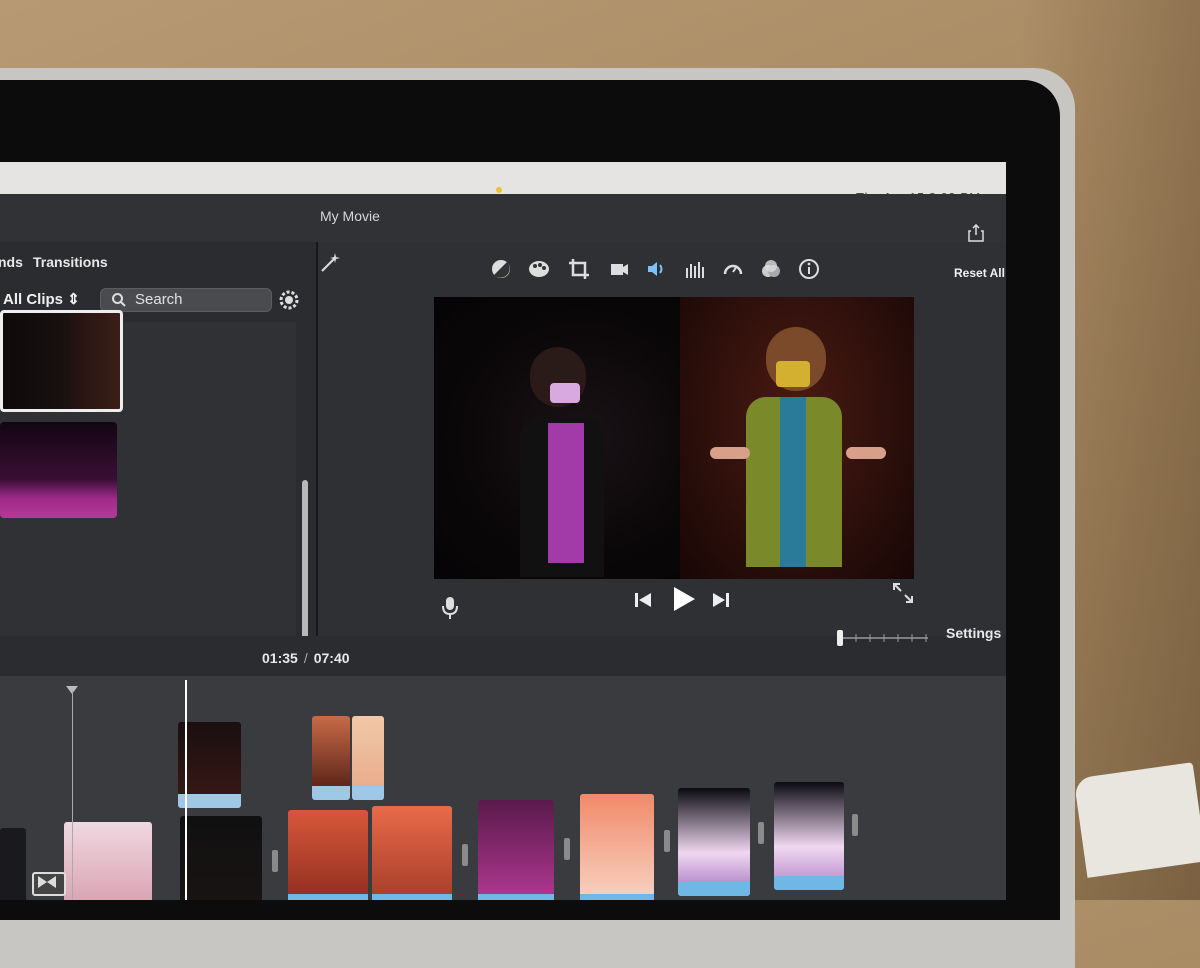  What do you see at coordinates (158, 262) in the screenshot?
I see `browser-tabs: nds Transitions` at bounding box center [158, 262].